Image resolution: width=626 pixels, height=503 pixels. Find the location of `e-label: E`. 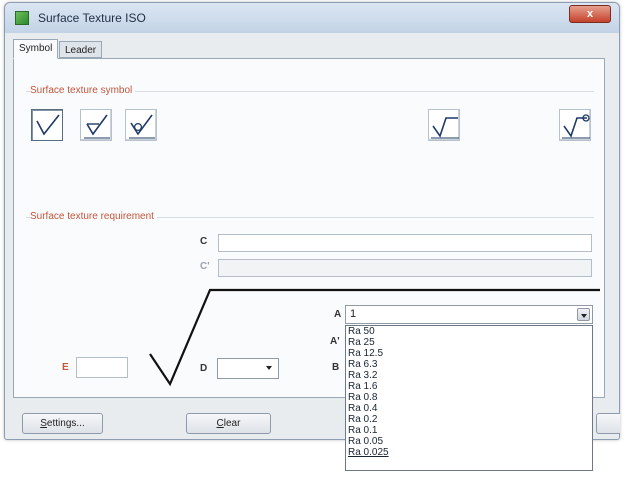

e-label: E is located at coordinates (65, 367).